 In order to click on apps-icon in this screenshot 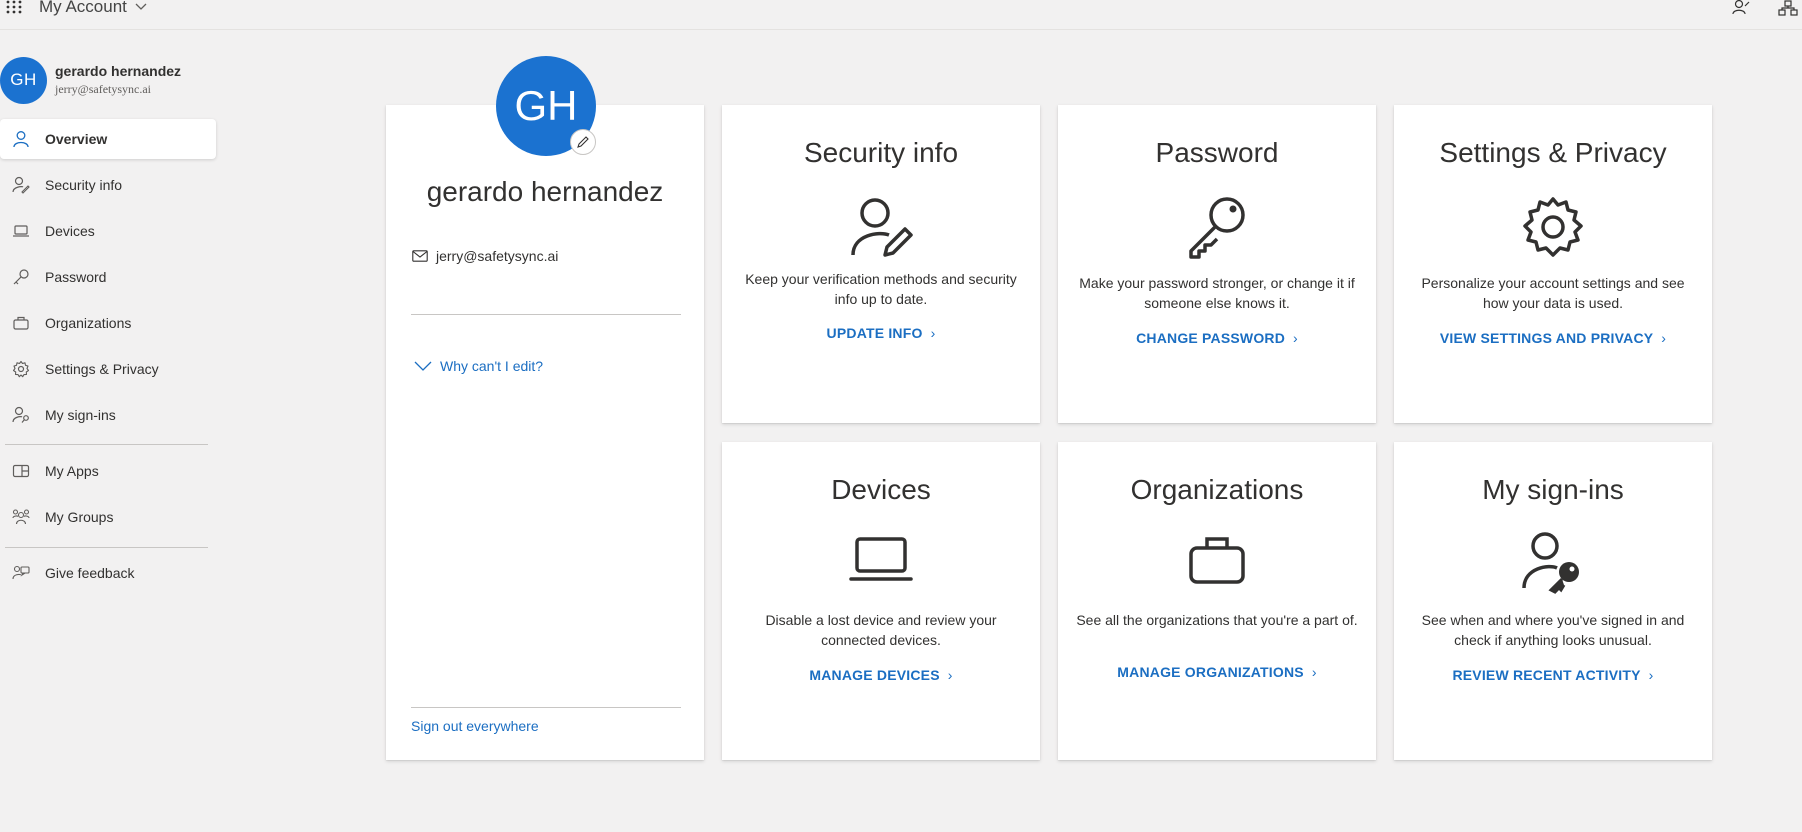, I will do `click(21, 471)`.